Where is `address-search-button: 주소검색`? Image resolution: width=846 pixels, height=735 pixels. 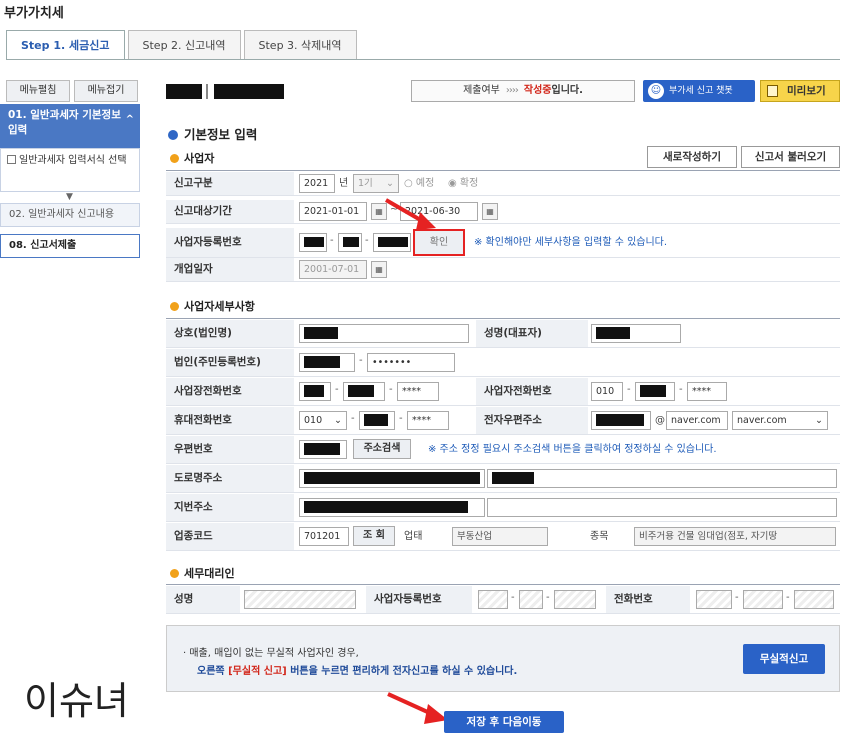
address-search-button: 주소검색 is located at coordinates (382, 449).